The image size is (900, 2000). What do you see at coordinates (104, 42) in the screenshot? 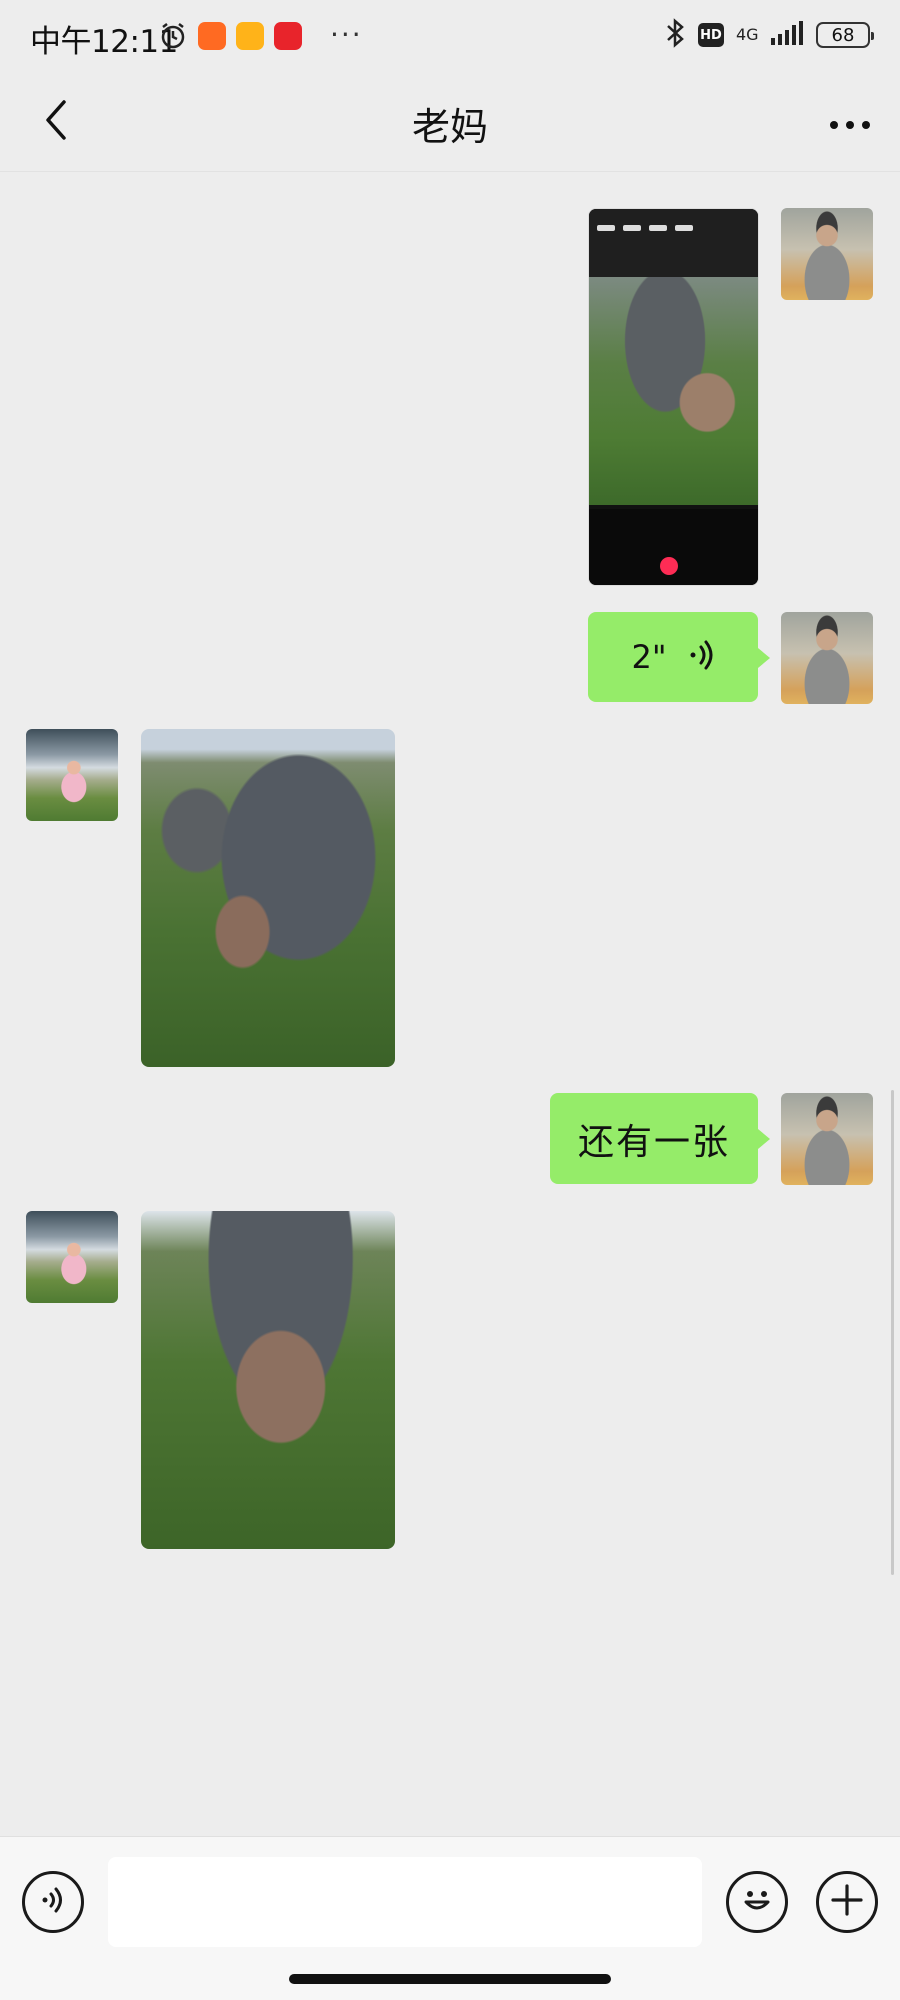
I see `status-time: 中午12:11` at bounding box center [104, 42].